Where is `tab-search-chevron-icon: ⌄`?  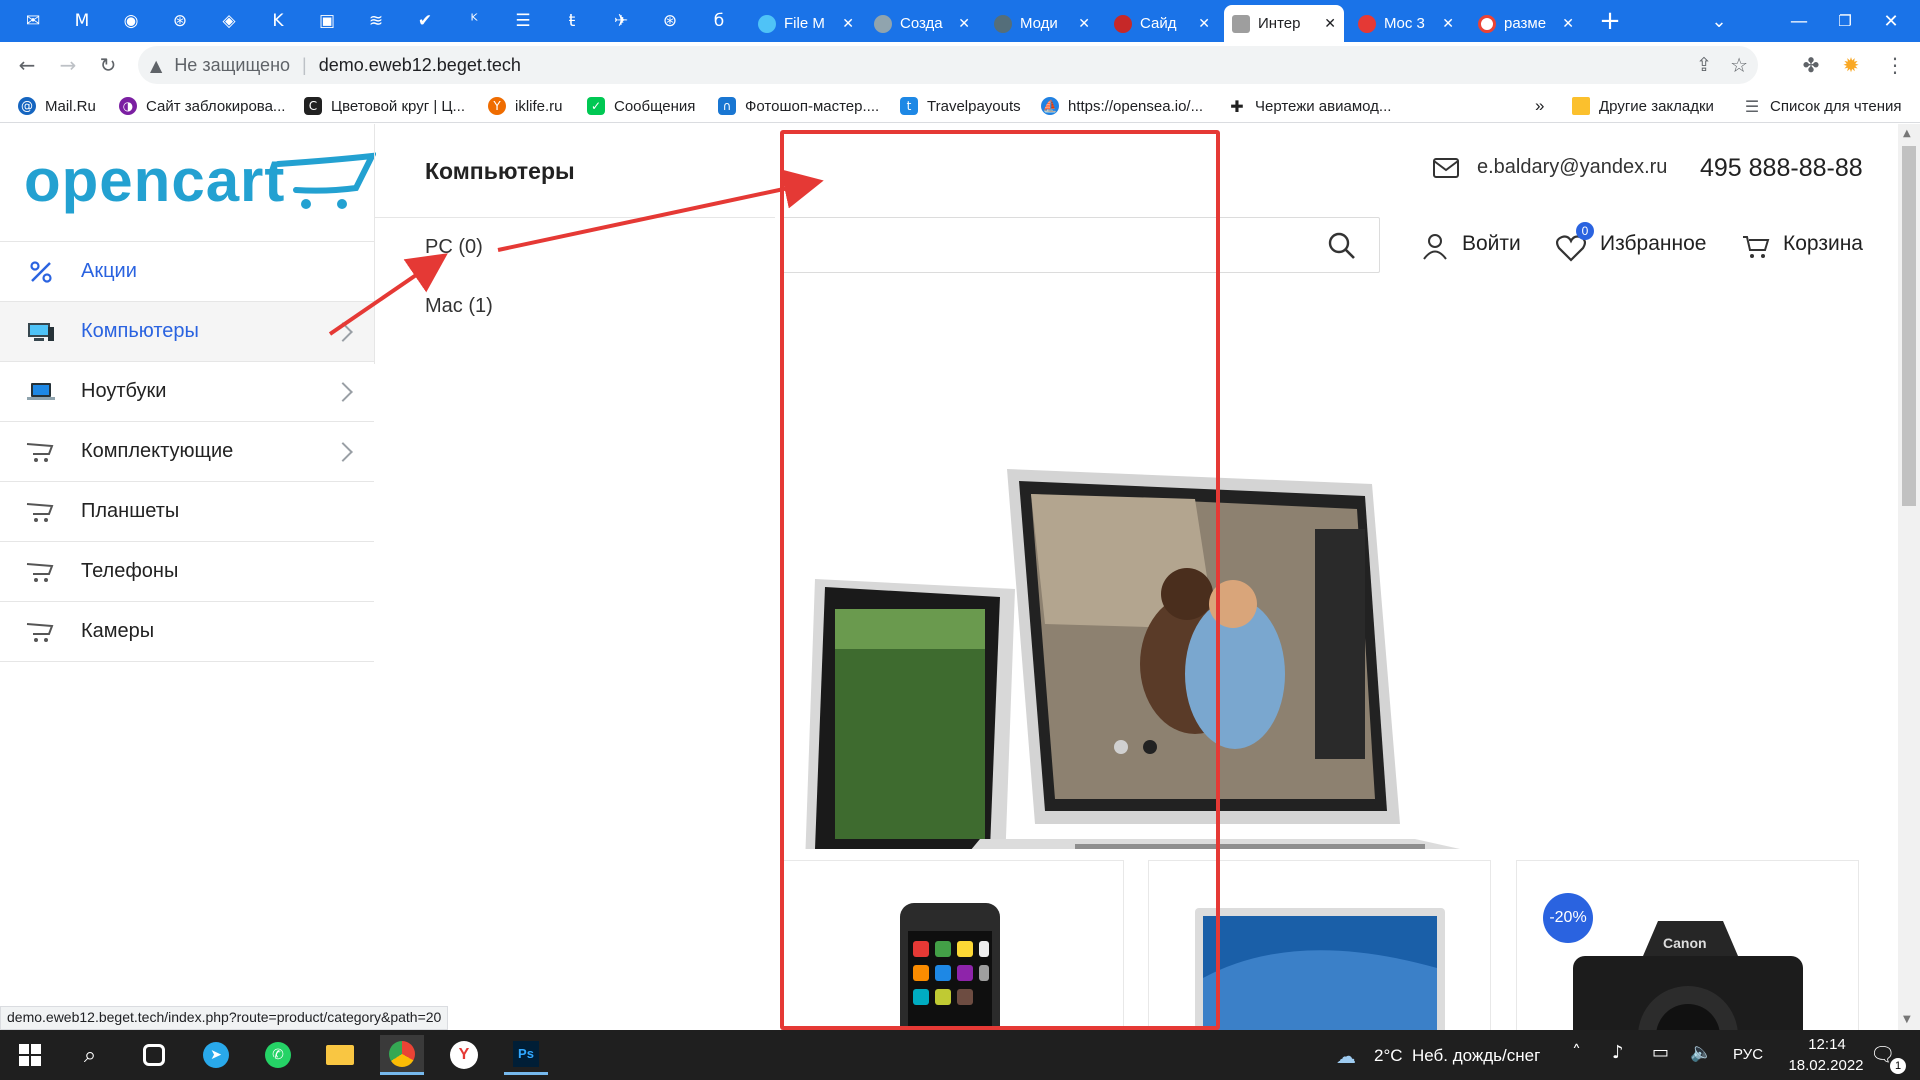 tab-search-chevron-icon: ⌄ is located at coordinates (1719, 21).